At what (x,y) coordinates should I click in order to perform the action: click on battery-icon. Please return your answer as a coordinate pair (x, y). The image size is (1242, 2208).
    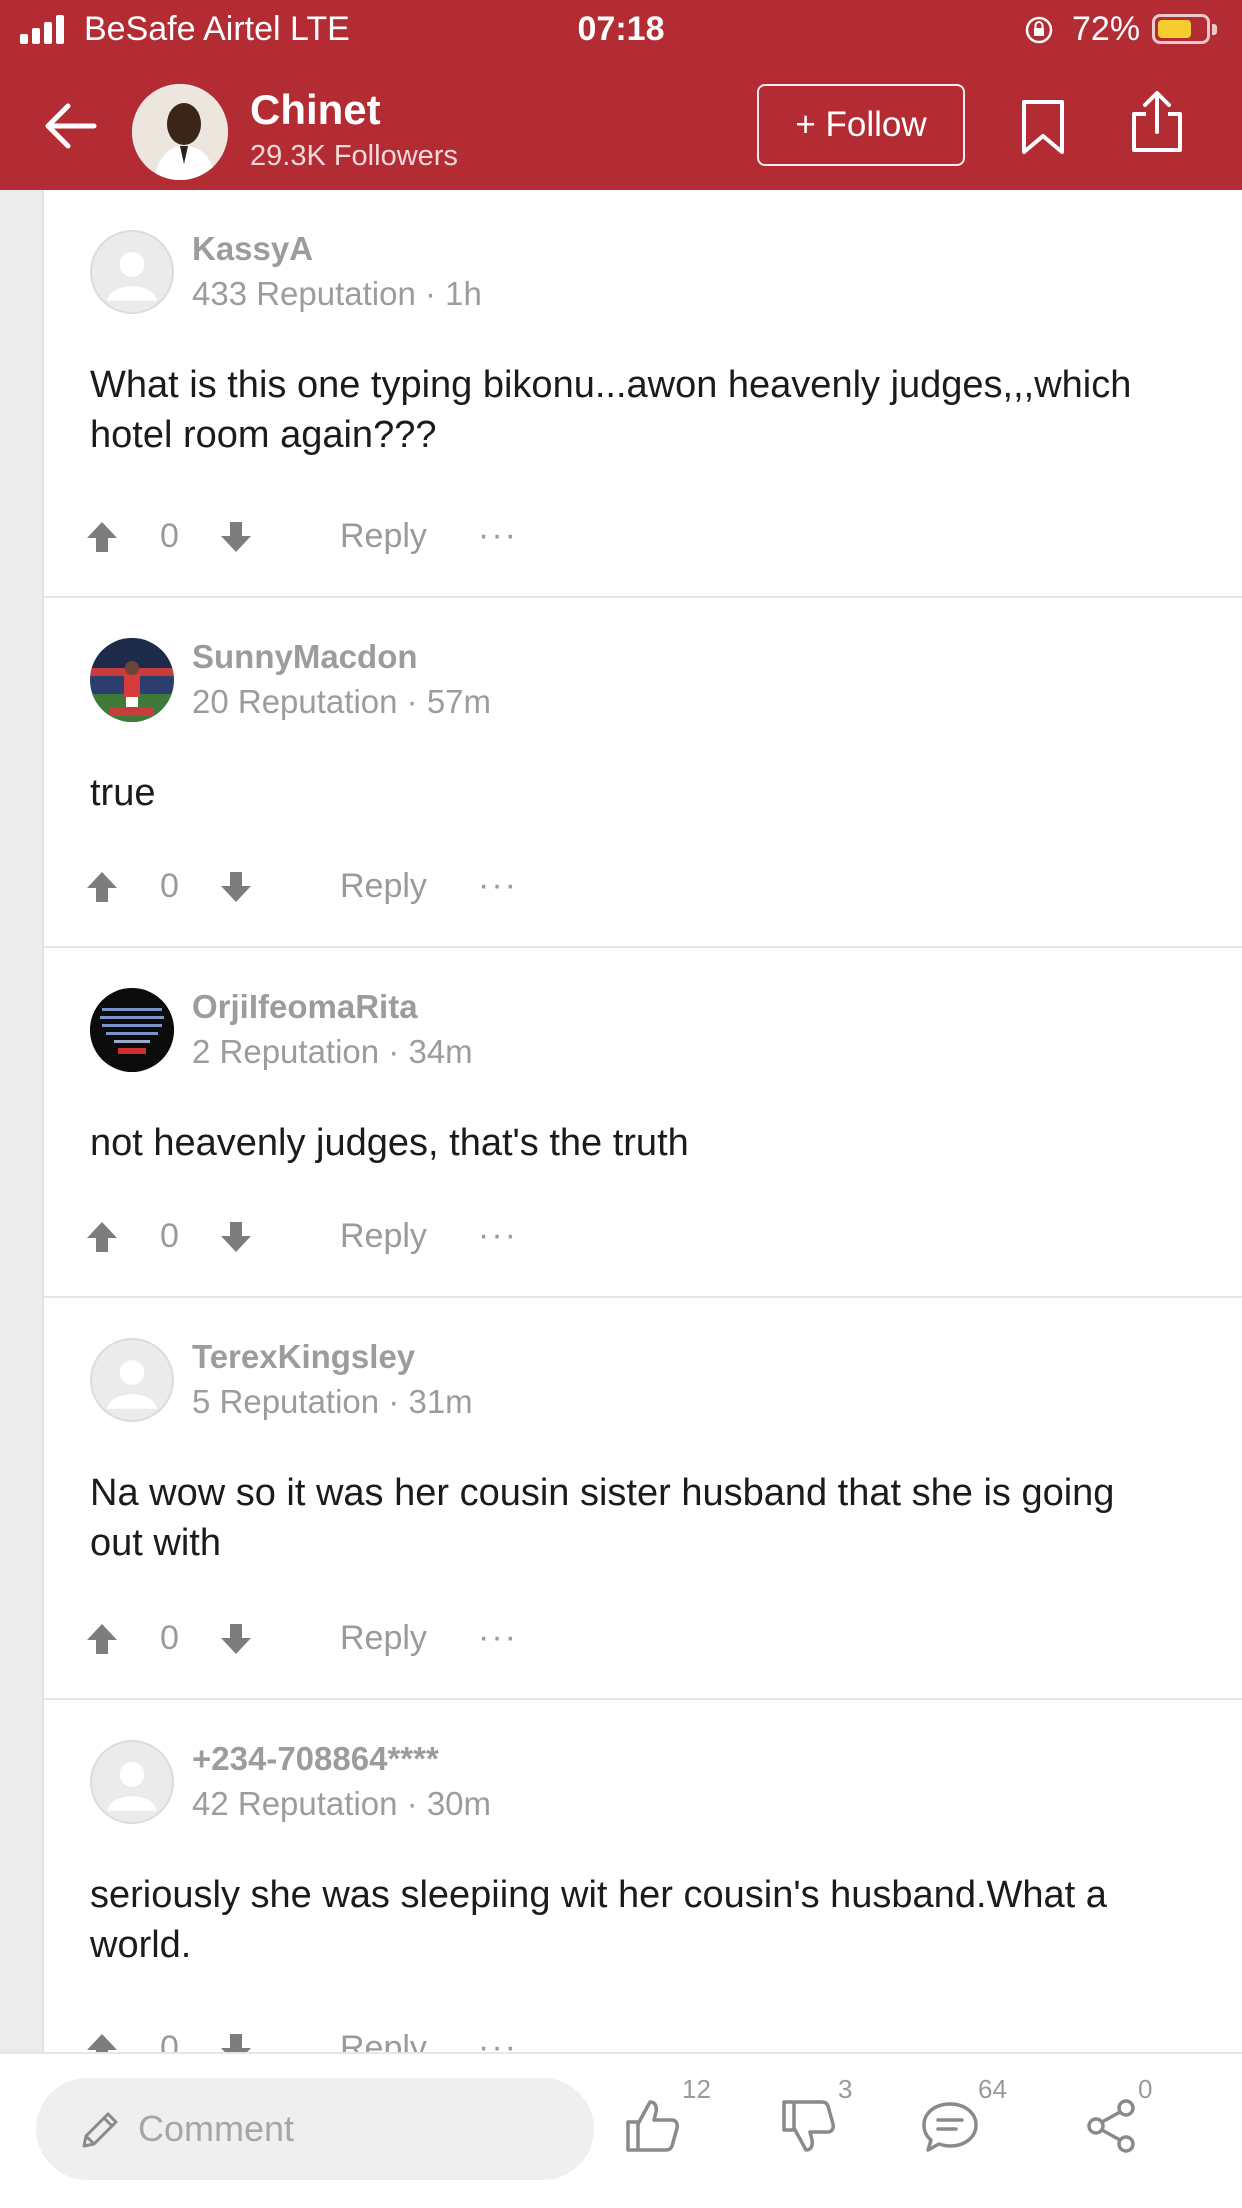
    Looking at the image, I should click on (1181, 29).